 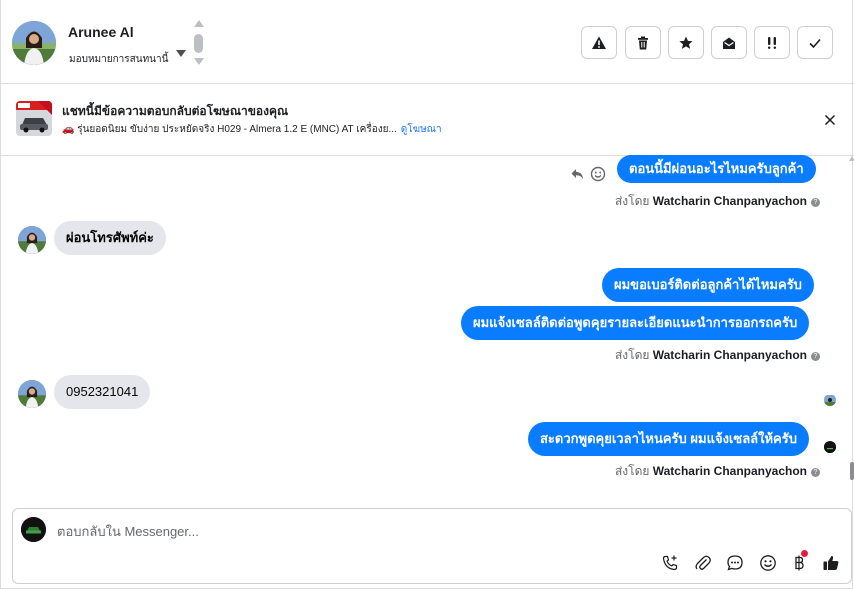 What do you see at coordinates (101, 32) in the screenshot?
I see `contact-name: Arunee Al` at bounding box center [101, 32].